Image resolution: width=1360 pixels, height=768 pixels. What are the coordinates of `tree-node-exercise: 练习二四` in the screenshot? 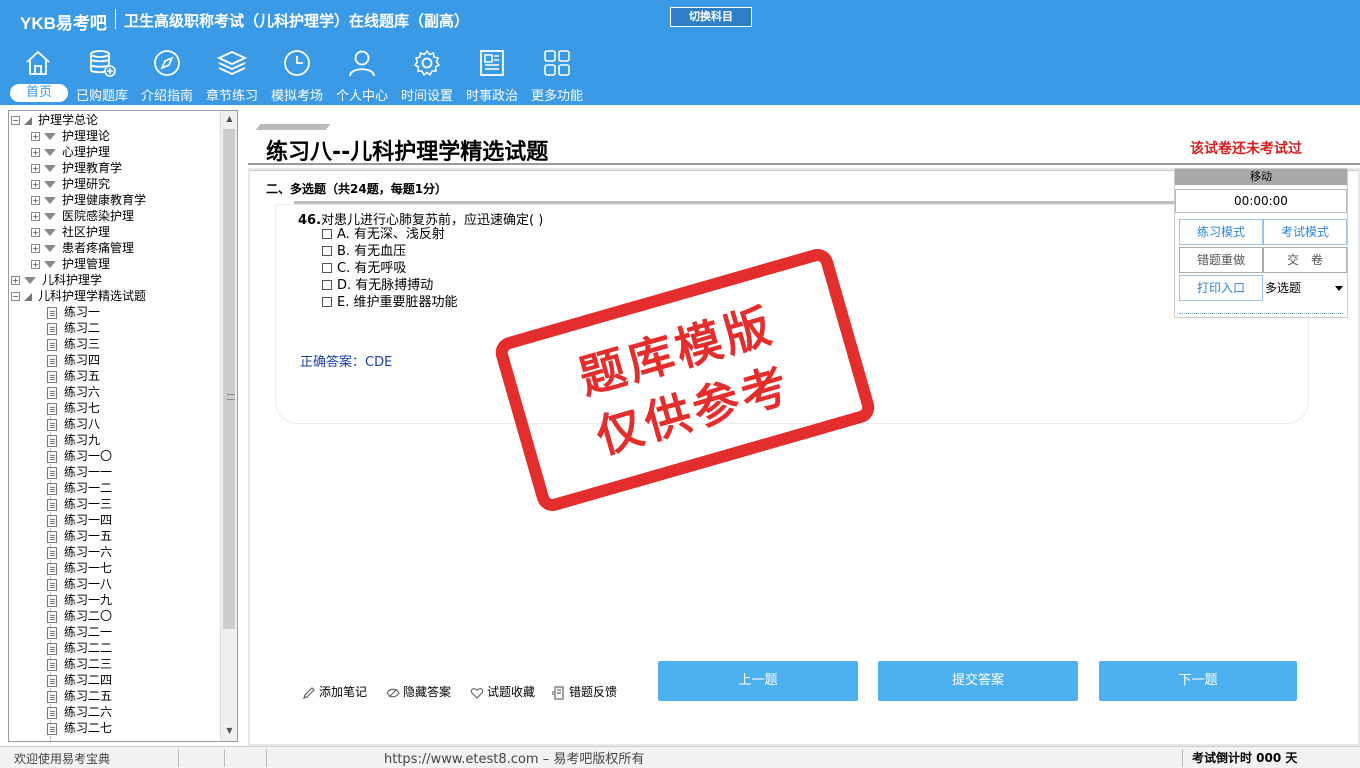 It's located at (79, 680).